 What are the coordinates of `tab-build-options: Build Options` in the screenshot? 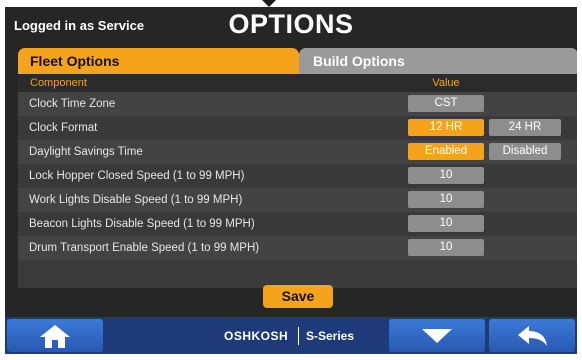 It's located at (438, 61).